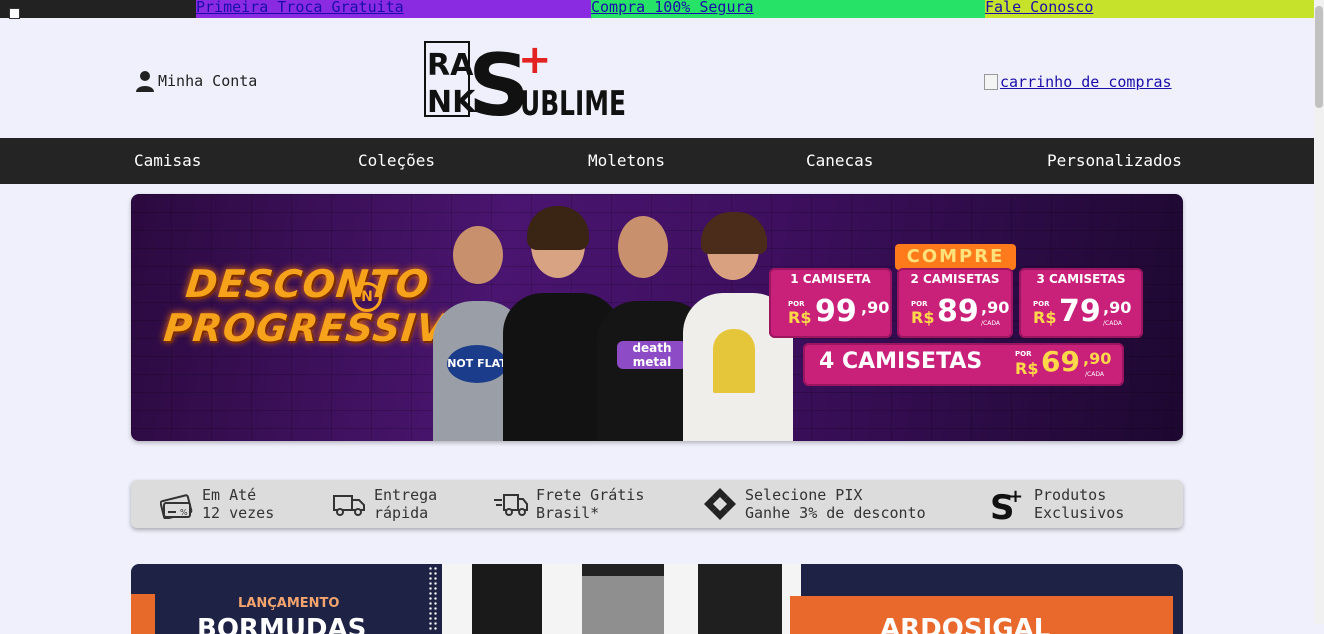  Describe the element at coordinates (1006, 504) in the screenshot. I see `brand-s-plus-icon: S +` at that location.